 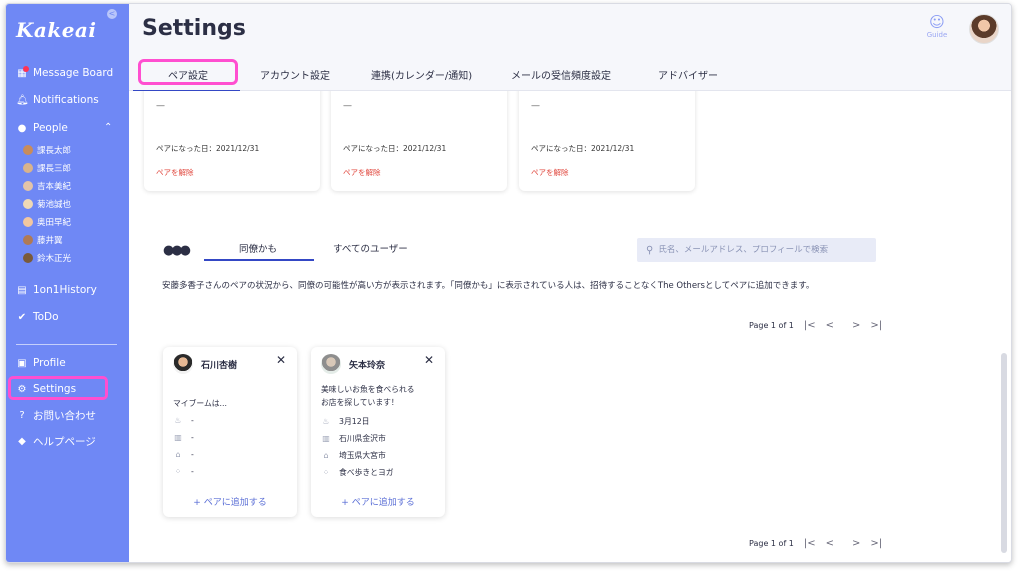 What do you see at coordinates (49, 363) in the screenshot?
I see `sidebar-item-label: Profile` at bounding box center [49, 363].